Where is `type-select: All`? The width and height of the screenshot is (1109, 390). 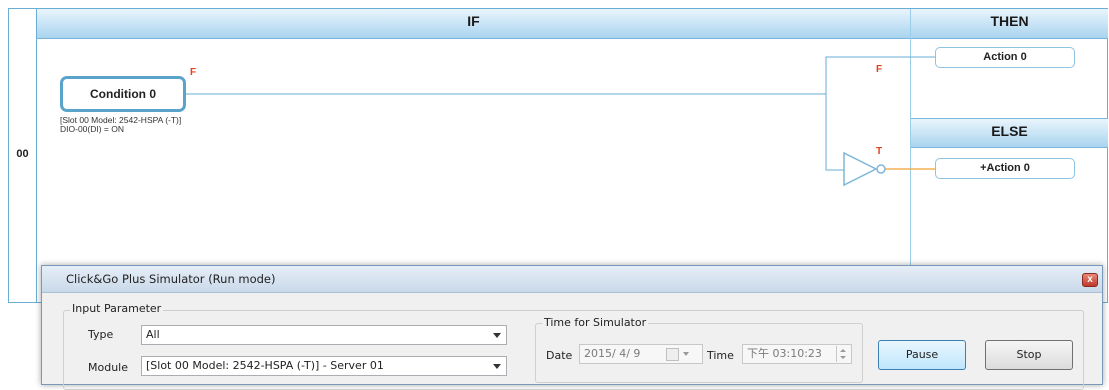
type-select: All is located at coordinates (324, 335).